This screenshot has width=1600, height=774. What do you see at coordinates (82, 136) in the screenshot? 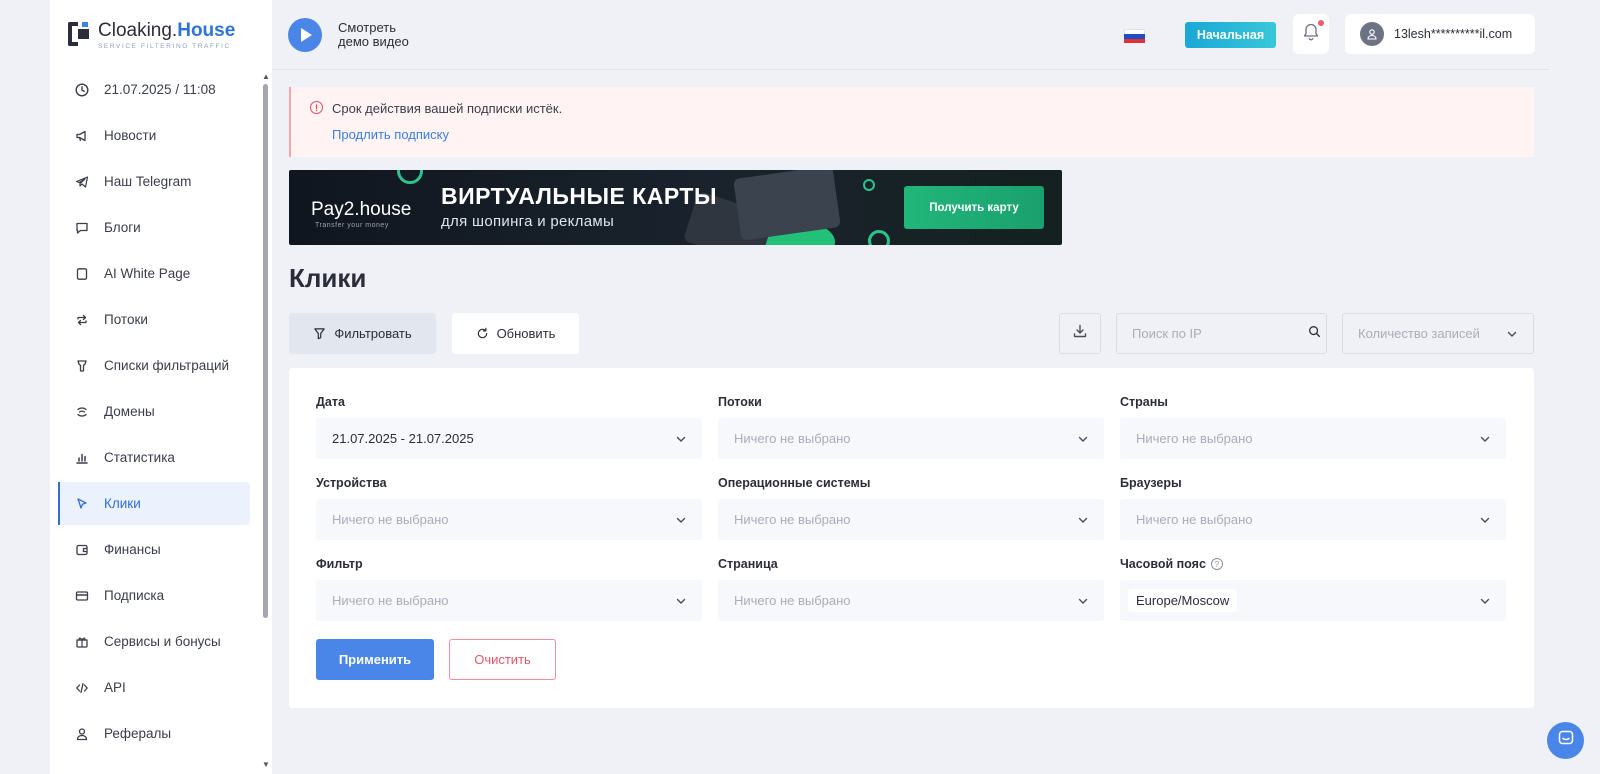
I see `megaphone-icon` at bounding box center [82, 136].